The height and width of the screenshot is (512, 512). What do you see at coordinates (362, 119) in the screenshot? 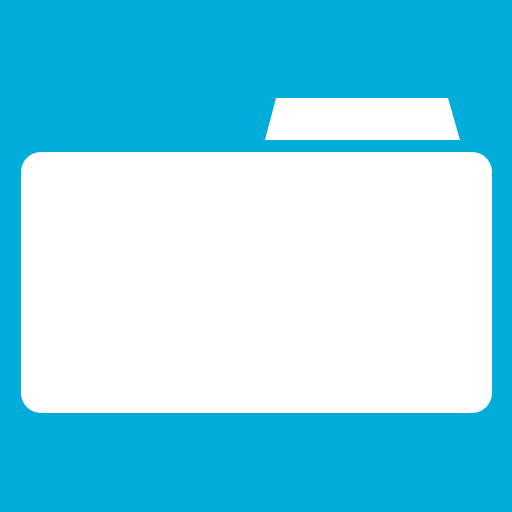
I see `folder-tab` at bounding box center [362, 119].